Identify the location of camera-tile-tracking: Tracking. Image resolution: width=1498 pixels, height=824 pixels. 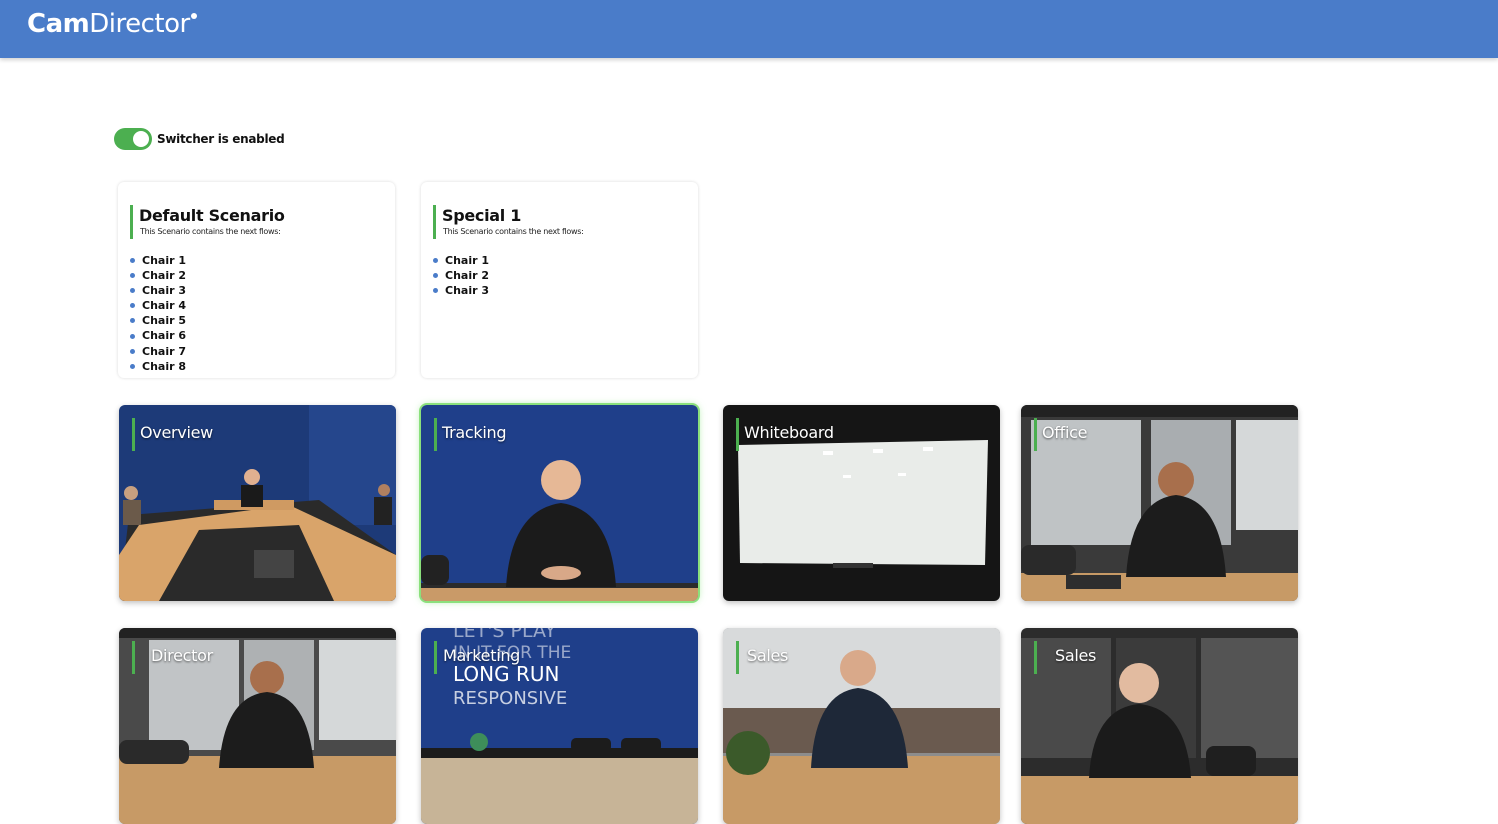
(559, 503).